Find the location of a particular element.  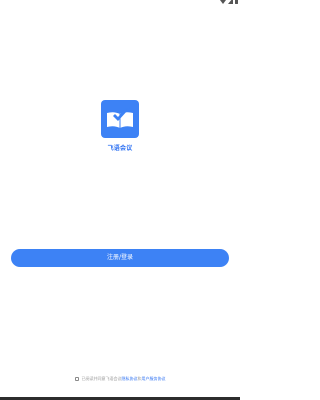

privacy-policy-link: 隐私协议 is located at coordinates (130, 379).